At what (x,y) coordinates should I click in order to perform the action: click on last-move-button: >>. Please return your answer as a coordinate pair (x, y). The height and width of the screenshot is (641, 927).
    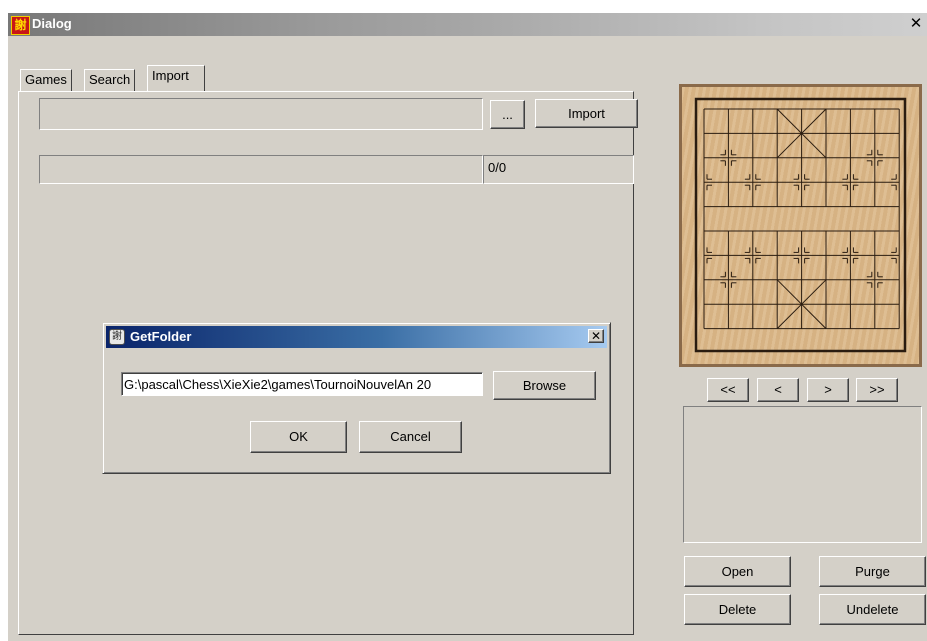
    Looking at the image, I should click on (877, 390).